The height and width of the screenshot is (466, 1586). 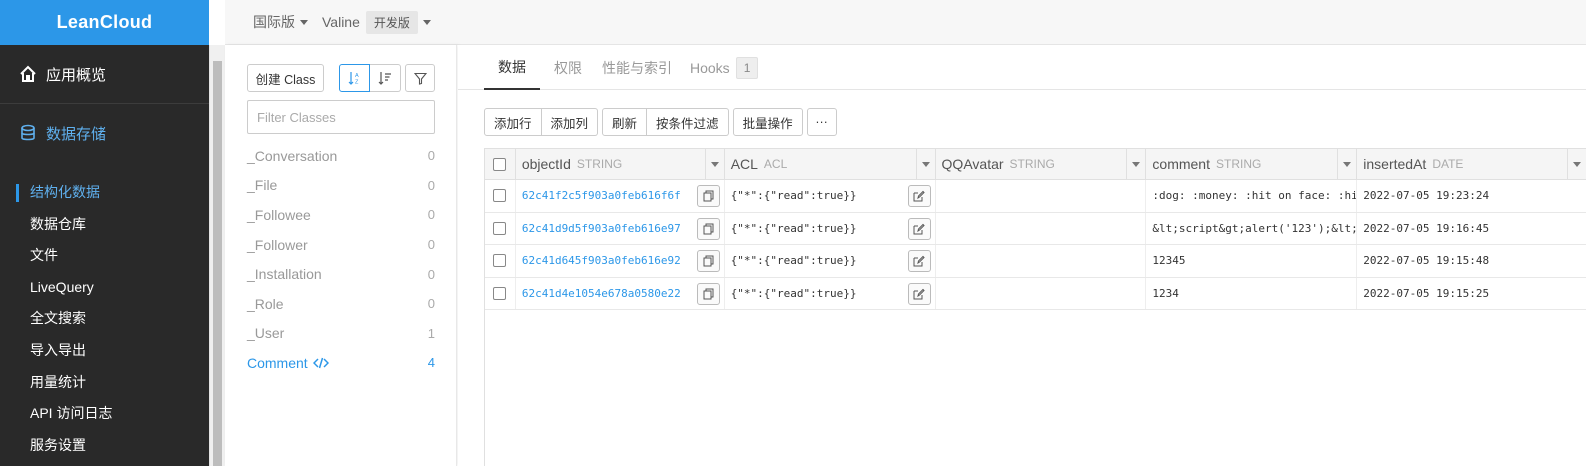 What do you see at coordinates (104, 351) in the screenshot?
I see `sidebar-item-import-export: 导入导出` at bounding box center [104, 351].